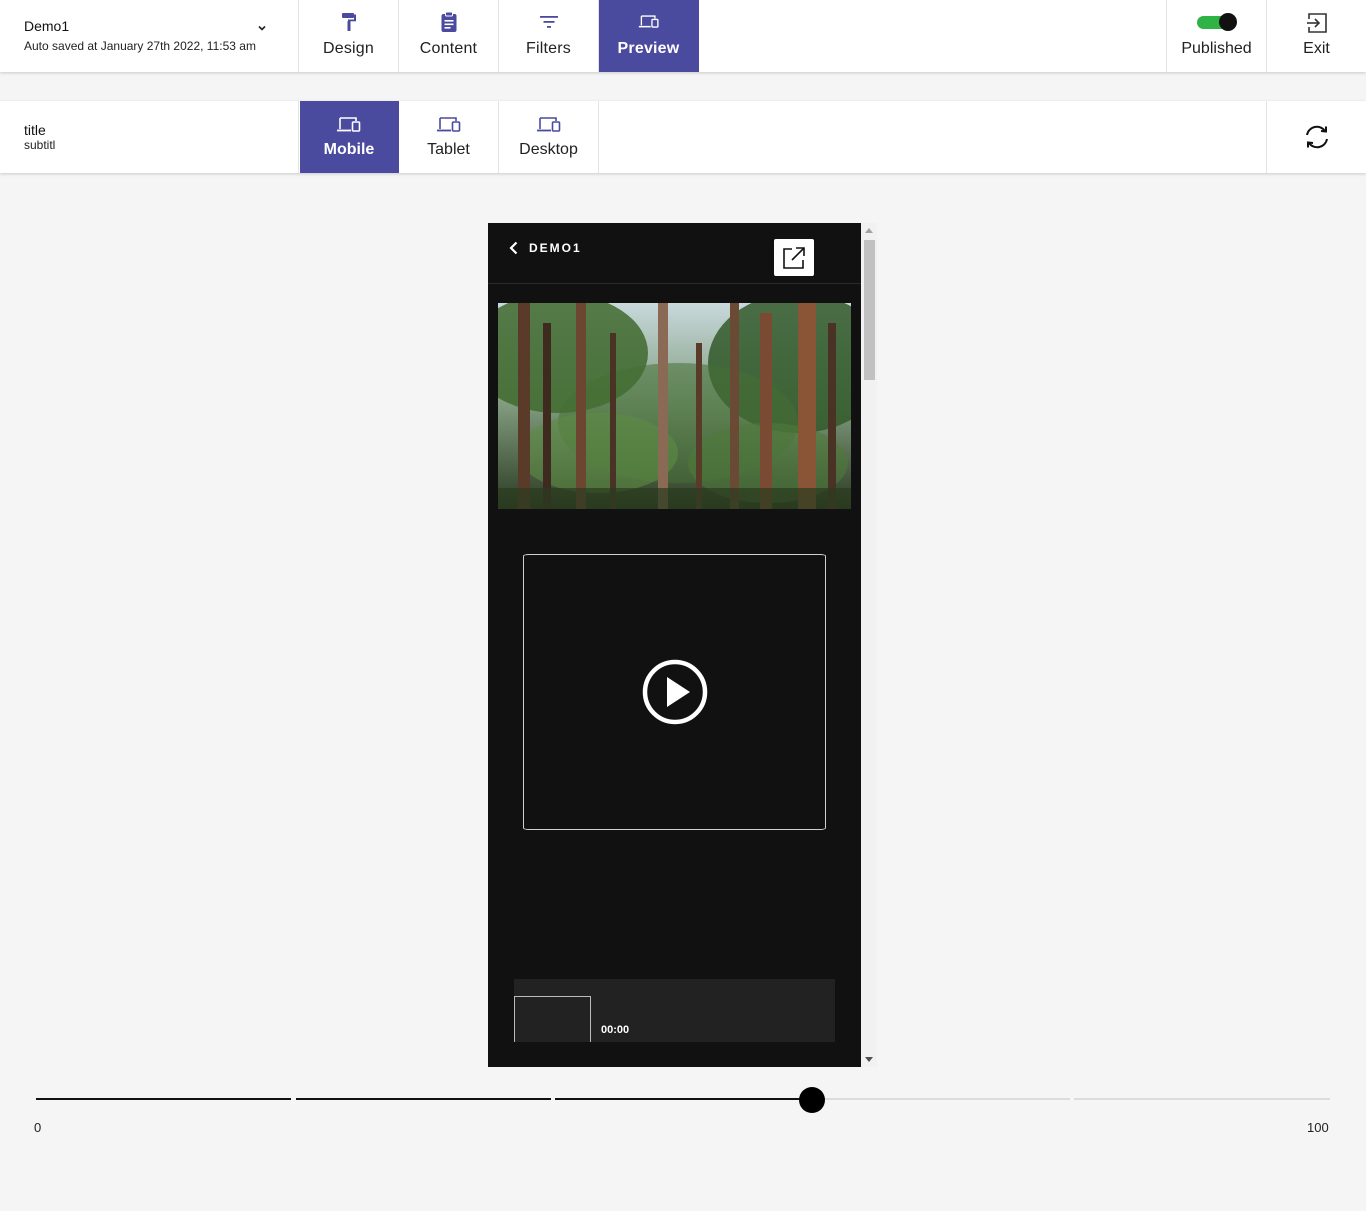 This screenshot has width=1366, height=1211. I want to click on subbar-spacer, so click(932, 137).